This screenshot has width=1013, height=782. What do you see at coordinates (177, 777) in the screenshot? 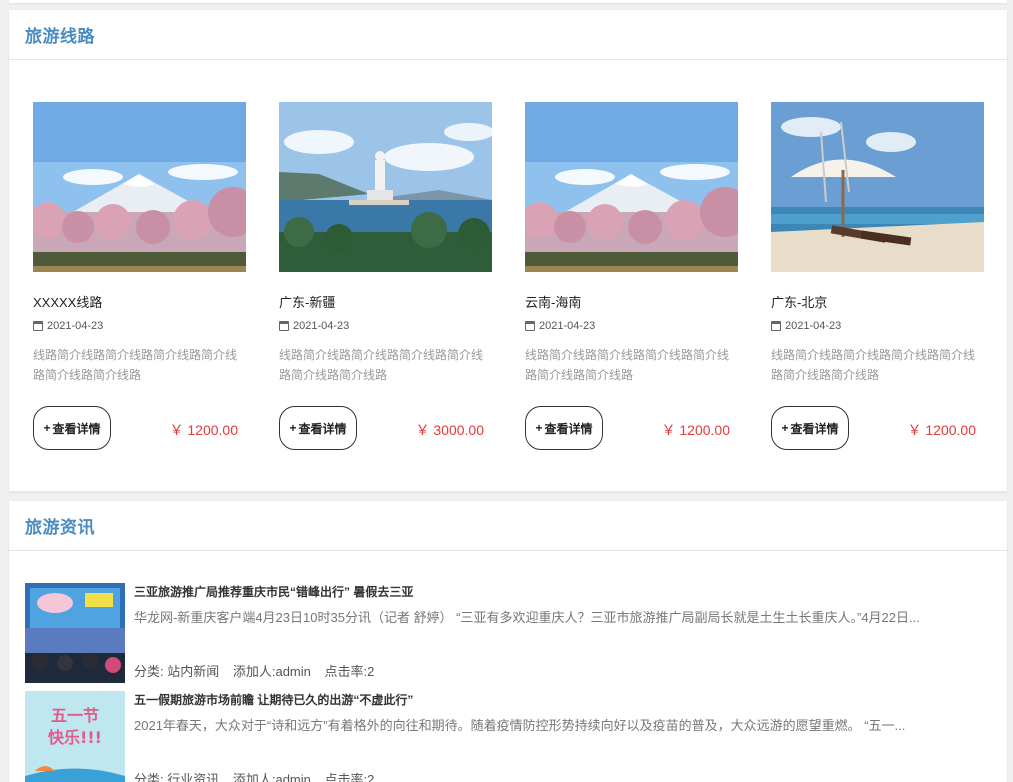
I see `news-category: 分类: 行业资讯` at bounding box center [177, 777].